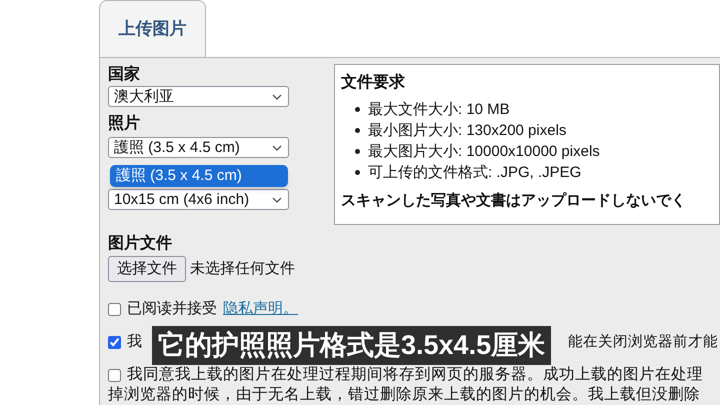  I want to click on privacy-link: 隐私声明。, so click(260, 309).